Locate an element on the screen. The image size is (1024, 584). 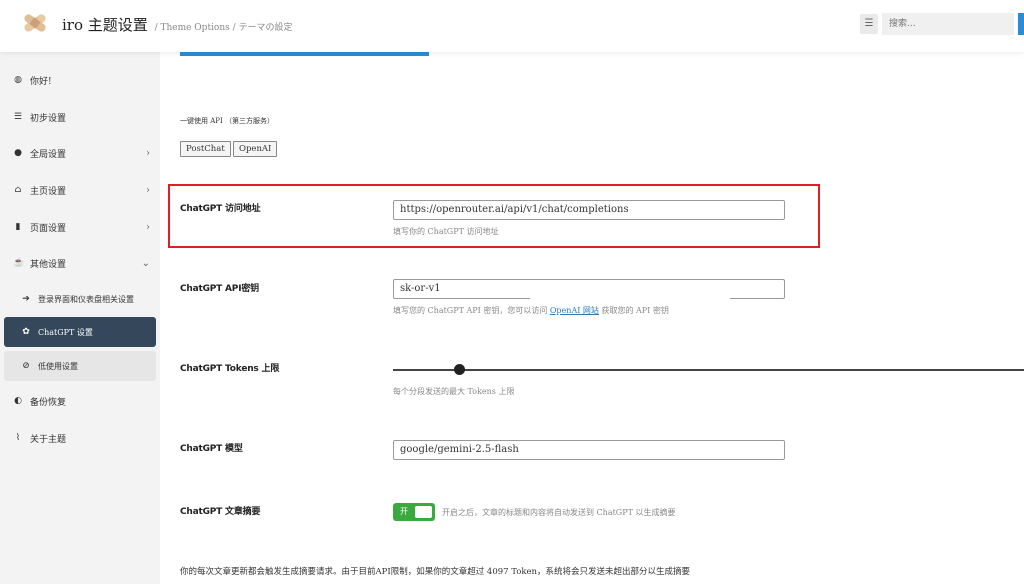
sign-in-icon: ➔ is located at coordinates (26, 299).